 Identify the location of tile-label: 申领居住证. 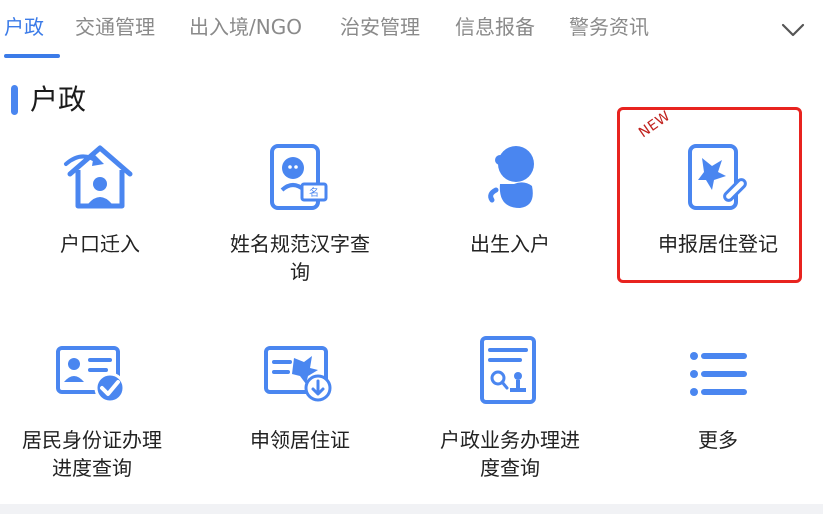
(300, 440).